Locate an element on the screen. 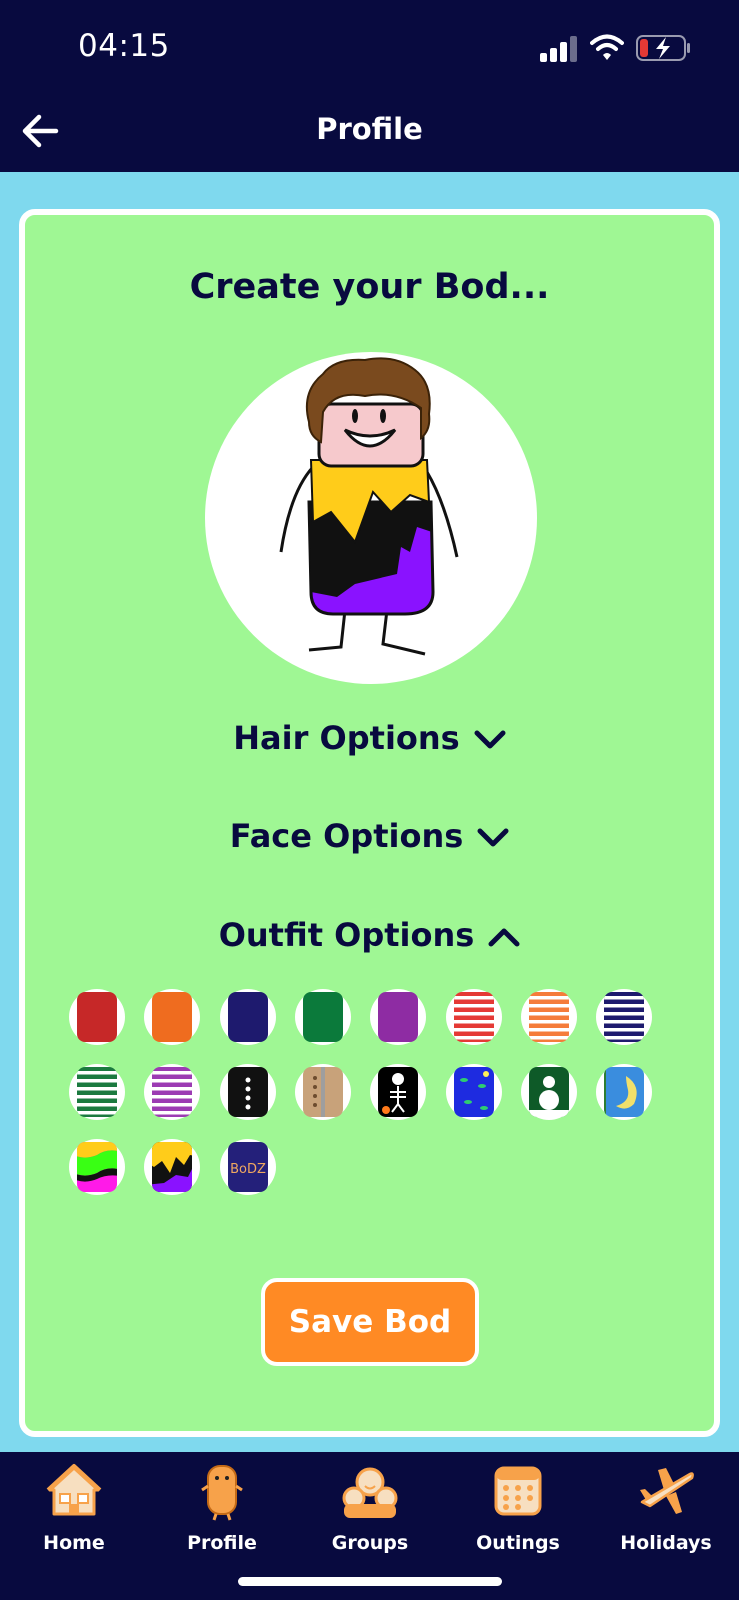 Image resolution: width=739 pixels, height=1600 pixels. nav-label-profile: Profile is located at coordinates (222, 1543).